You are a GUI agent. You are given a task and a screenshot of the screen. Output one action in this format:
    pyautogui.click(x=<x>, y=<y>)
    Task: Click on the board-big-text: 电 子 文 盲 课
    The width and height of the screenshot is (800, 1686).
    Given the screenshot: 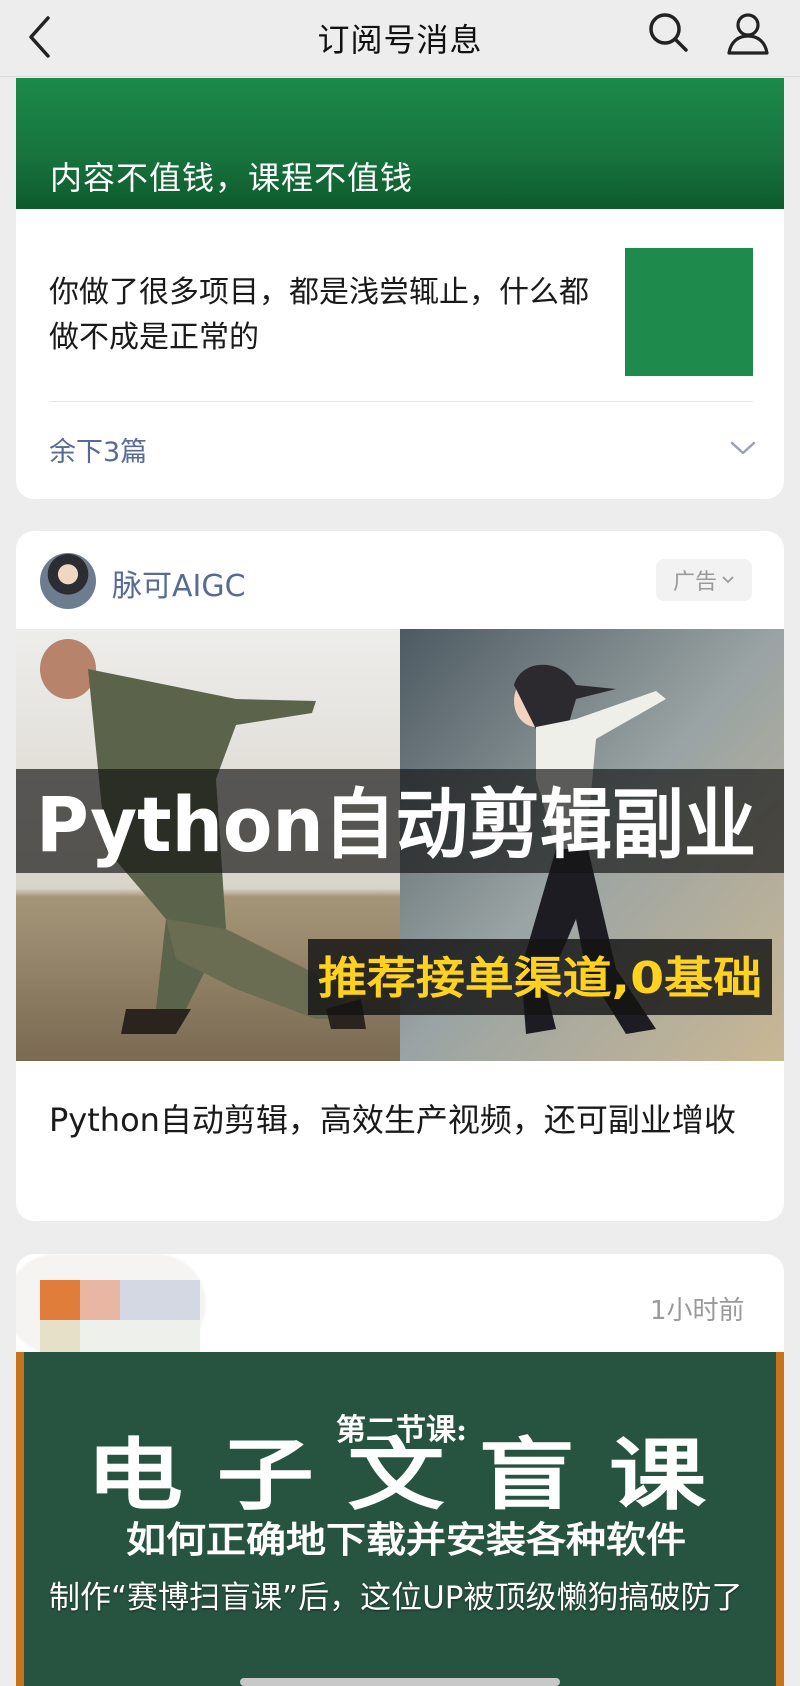 What is the action you would take?
    pyautogui.click(x=396, y=1475)
    